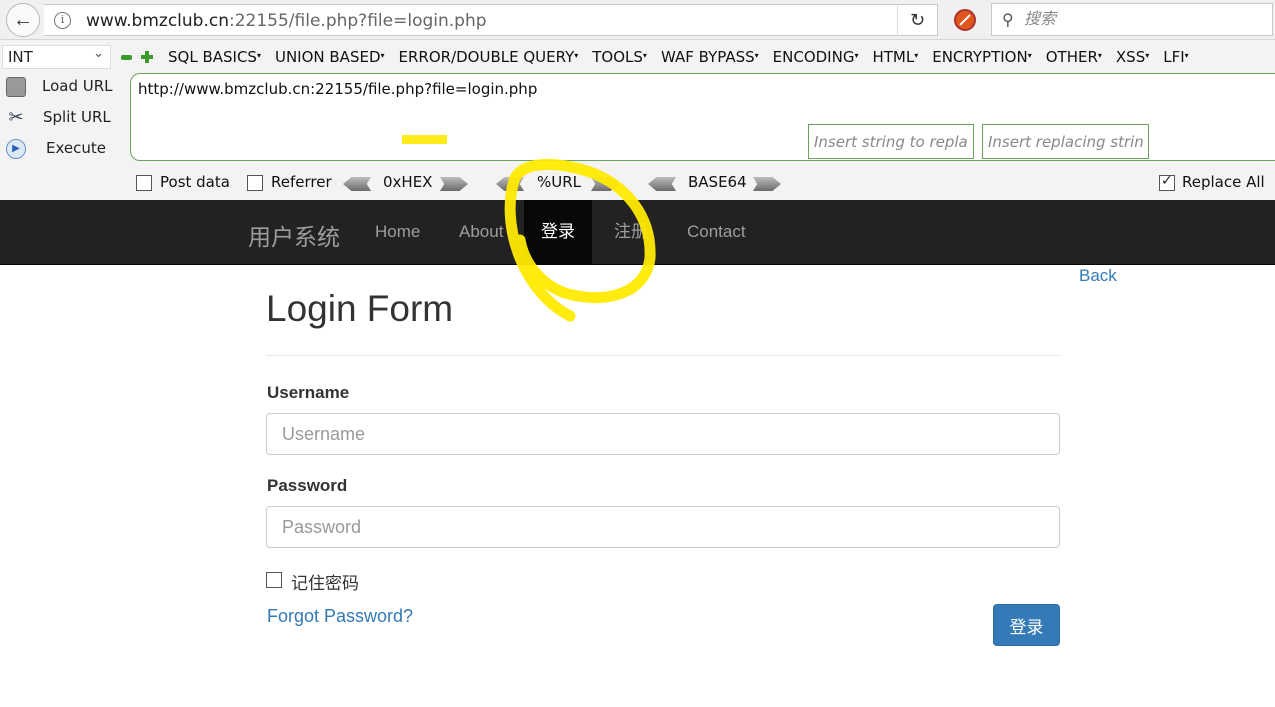  I want to click on url-encode-label: %URL, so click(559, 182).